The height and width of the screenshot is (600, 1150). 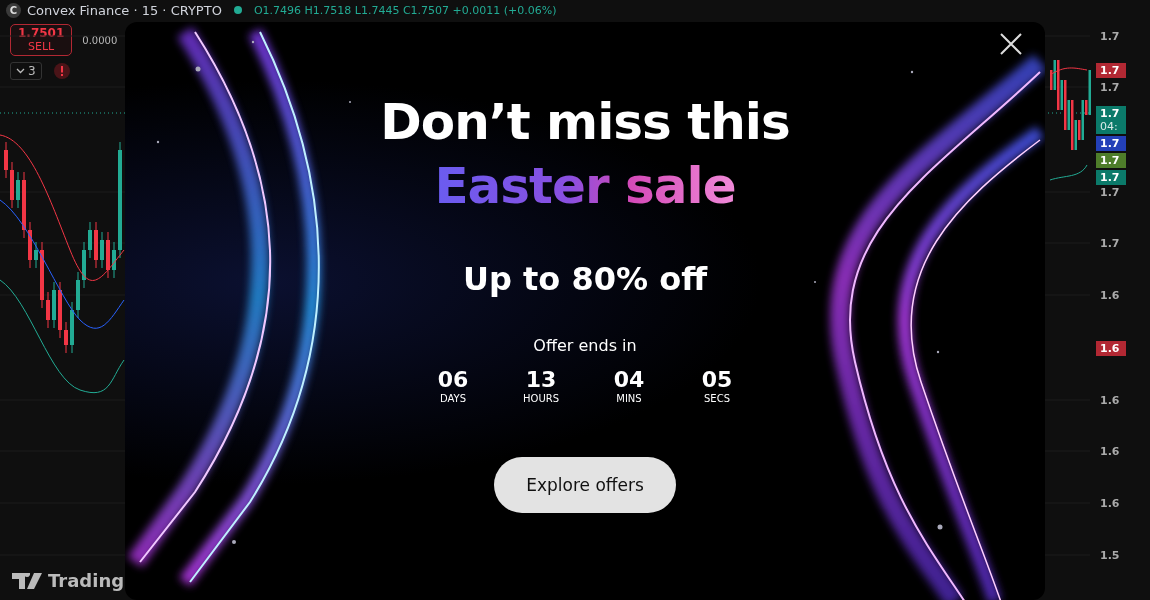 What do you see at coordinates (61, 71) in the screenshot?
I see `warning-icon` at bounding box center [61, 71].